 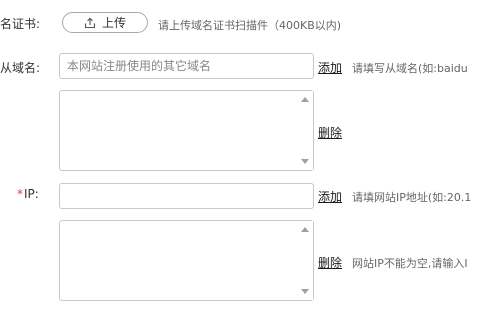 I want to click on certificate-hint: 请上传域名证书扫描件（400KB以内), so click(x=250, y=25).